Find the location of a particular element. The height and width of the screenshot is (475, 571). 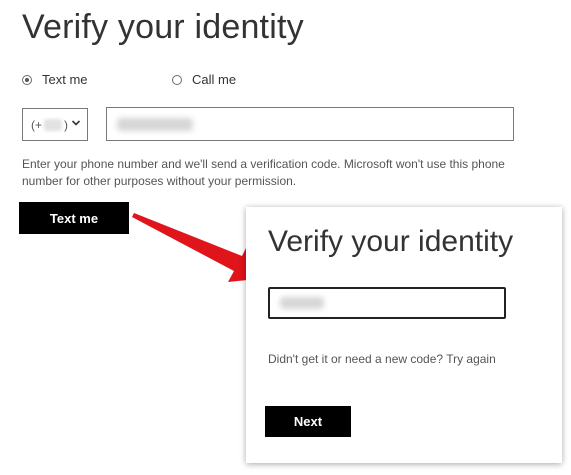

country-code-redacted is located at coordinates (53, 124).